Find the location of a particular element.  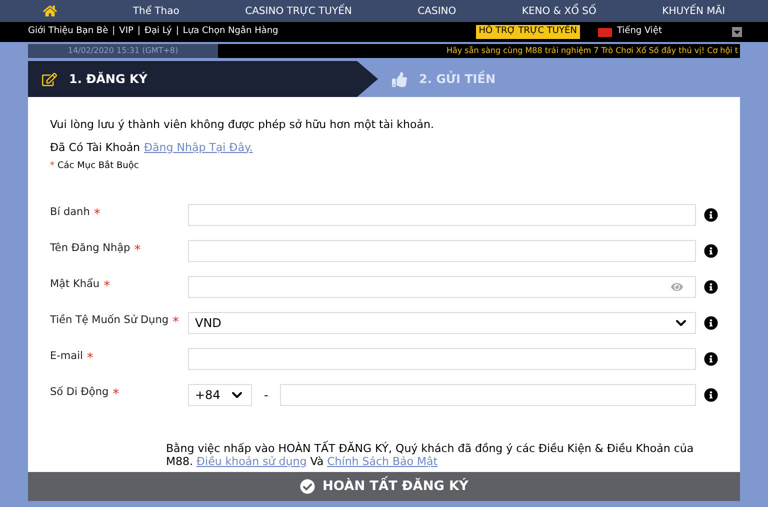

nav-link: KENO & XỔ SỐ is located at coordinates (559, 11).